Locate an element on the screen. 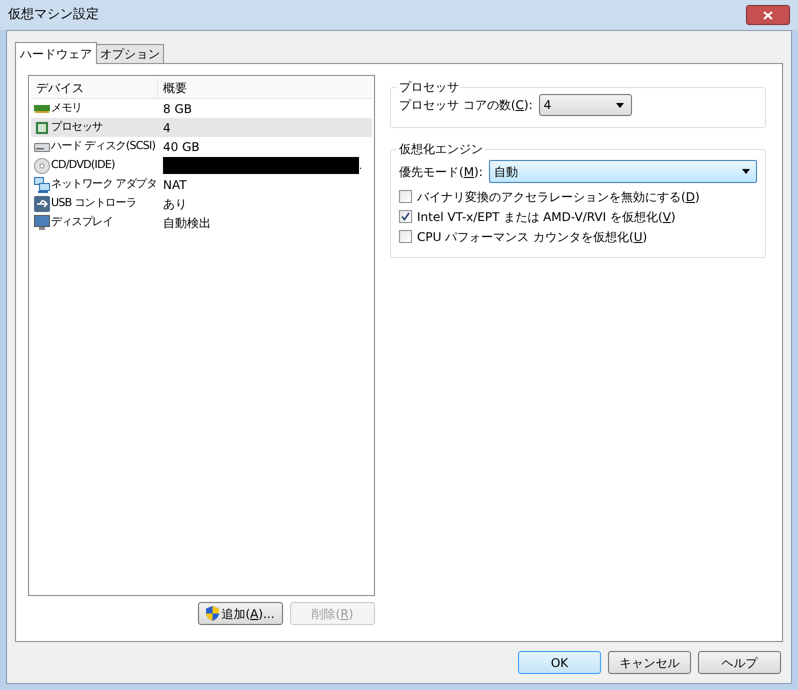 This screenshot has height=690, width=798. device-summary: 自動検出 is located at coordinates (187, 223).